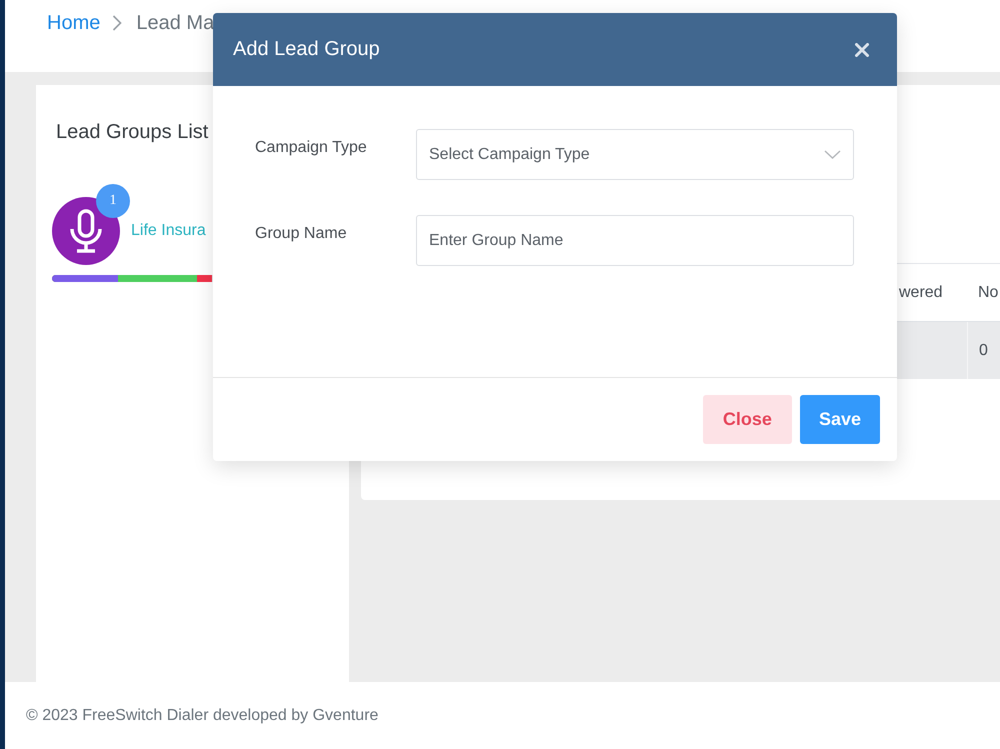 The height and width of the screenshot is (749, 1000). Describe the element at coordinates (117, 23) in the screenshot. I see `chevron-right-icon` at that location.